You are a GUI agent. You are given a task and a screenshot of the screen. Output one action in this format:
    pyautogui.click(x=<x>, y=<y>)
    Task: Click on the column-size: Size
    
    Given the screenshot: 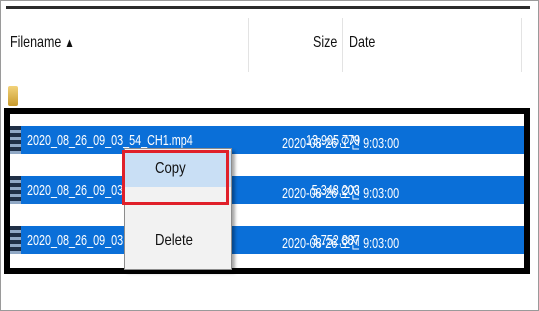 What is the action you would take?
    pyautogui.click(x=325, y=43)
    